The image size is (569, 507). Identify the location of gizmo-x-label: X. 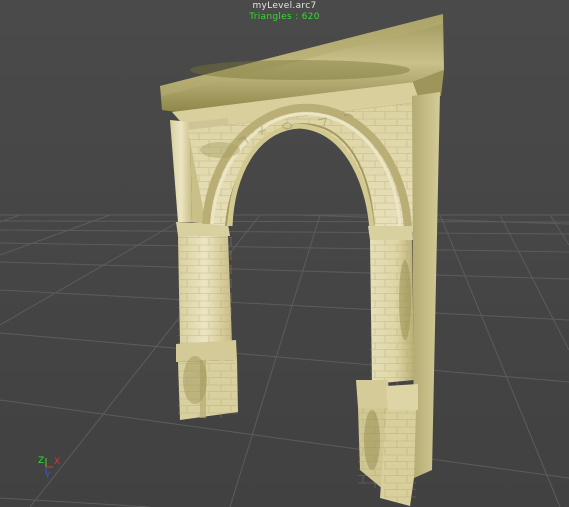
(57, 462).